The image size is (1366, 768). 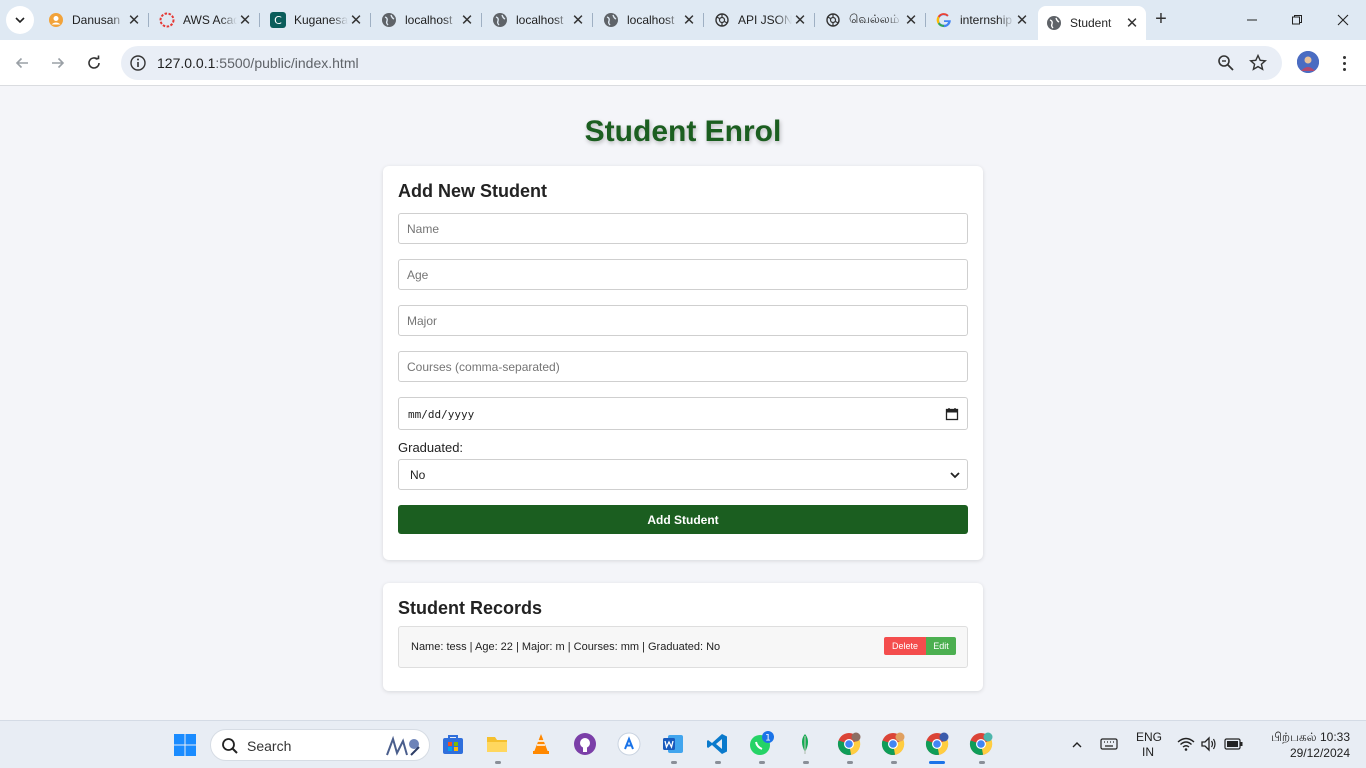 What do you see at coordinates (427, 20) in the screenshot?
I see `tab-localhost-1: localhost ✕` at bounding box center [427, 20].